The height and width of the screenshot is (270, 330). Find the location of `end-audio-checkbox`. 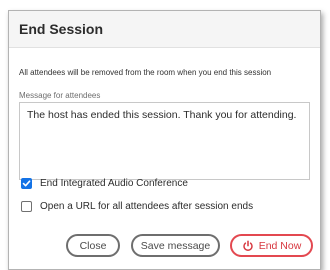

end-audio-checkbox is located at coordinates (26, 183).